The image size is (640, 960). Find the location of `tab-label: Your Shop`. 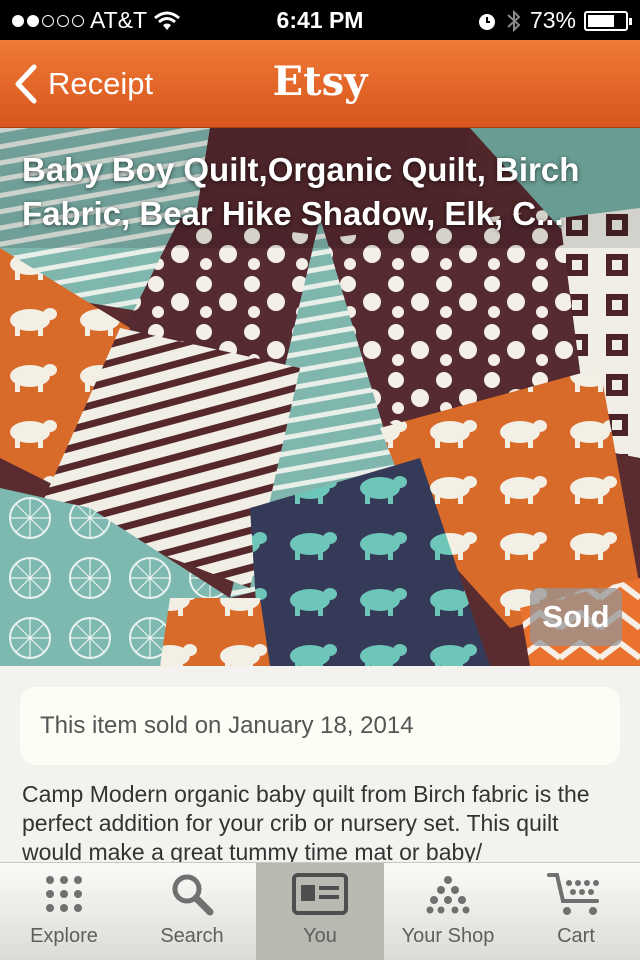

tab-label: Your Shop is located at coordinates (448, 936).